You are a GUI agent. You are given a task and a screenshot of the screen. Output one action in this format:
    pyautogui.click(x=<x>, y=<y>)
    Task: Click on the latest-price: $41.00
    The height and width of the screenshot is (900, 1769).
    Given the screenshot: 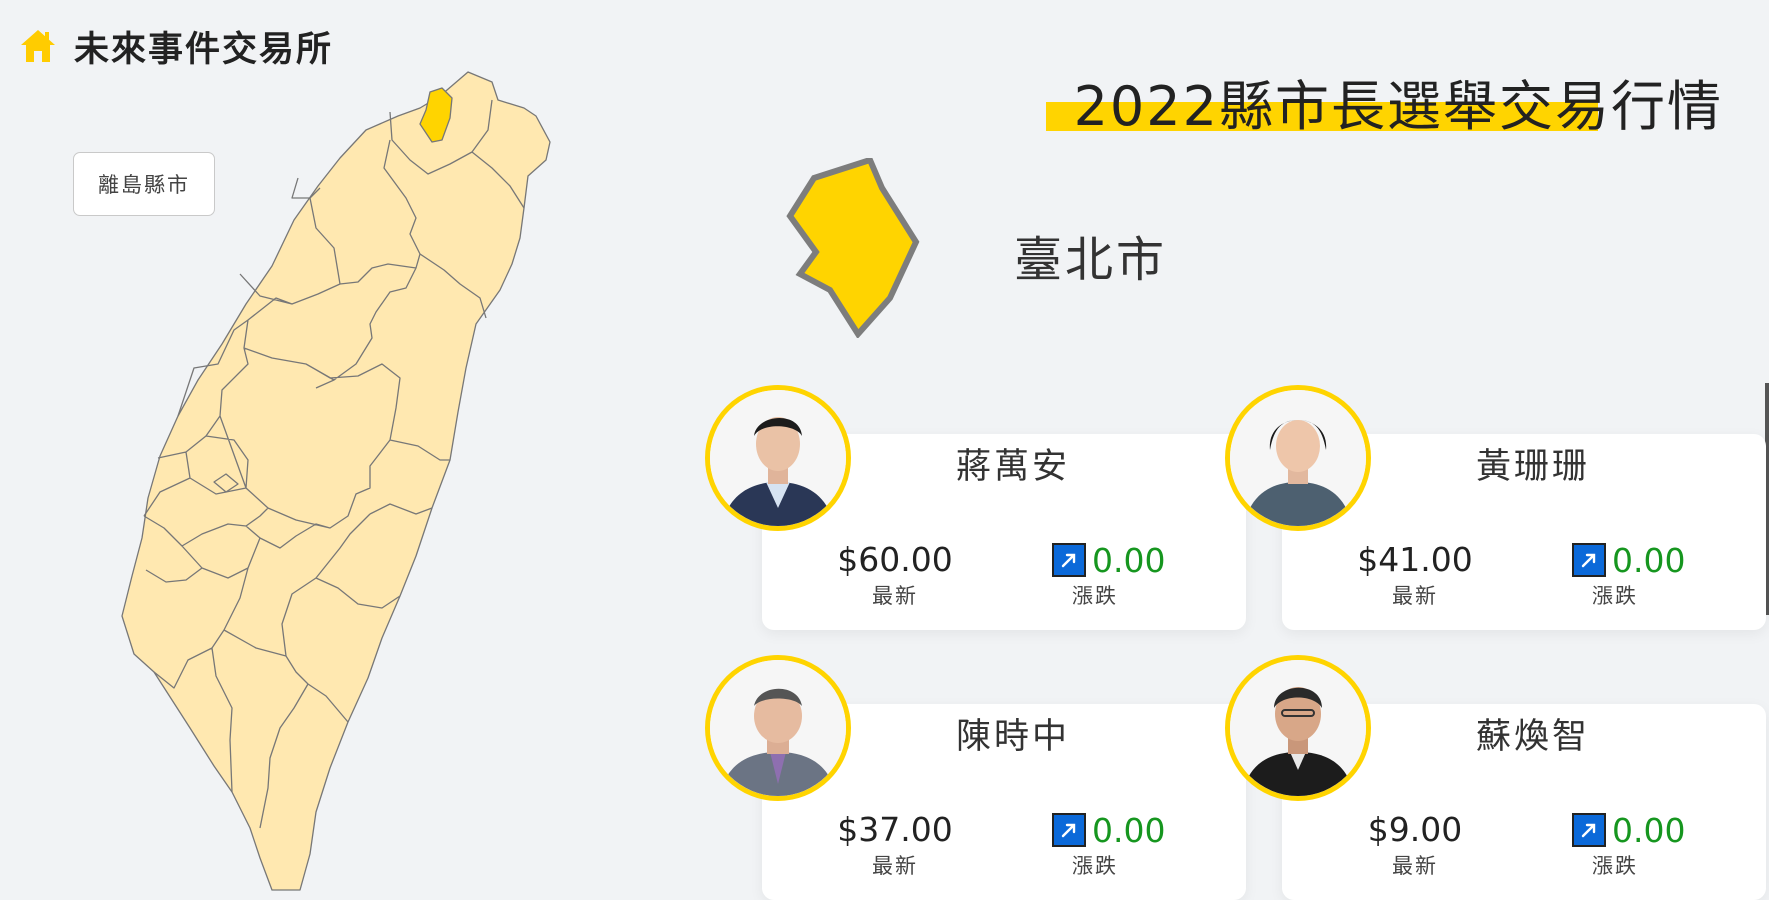 What is the action you would take?
    pyautogui.click(x=1415, y=559)
    